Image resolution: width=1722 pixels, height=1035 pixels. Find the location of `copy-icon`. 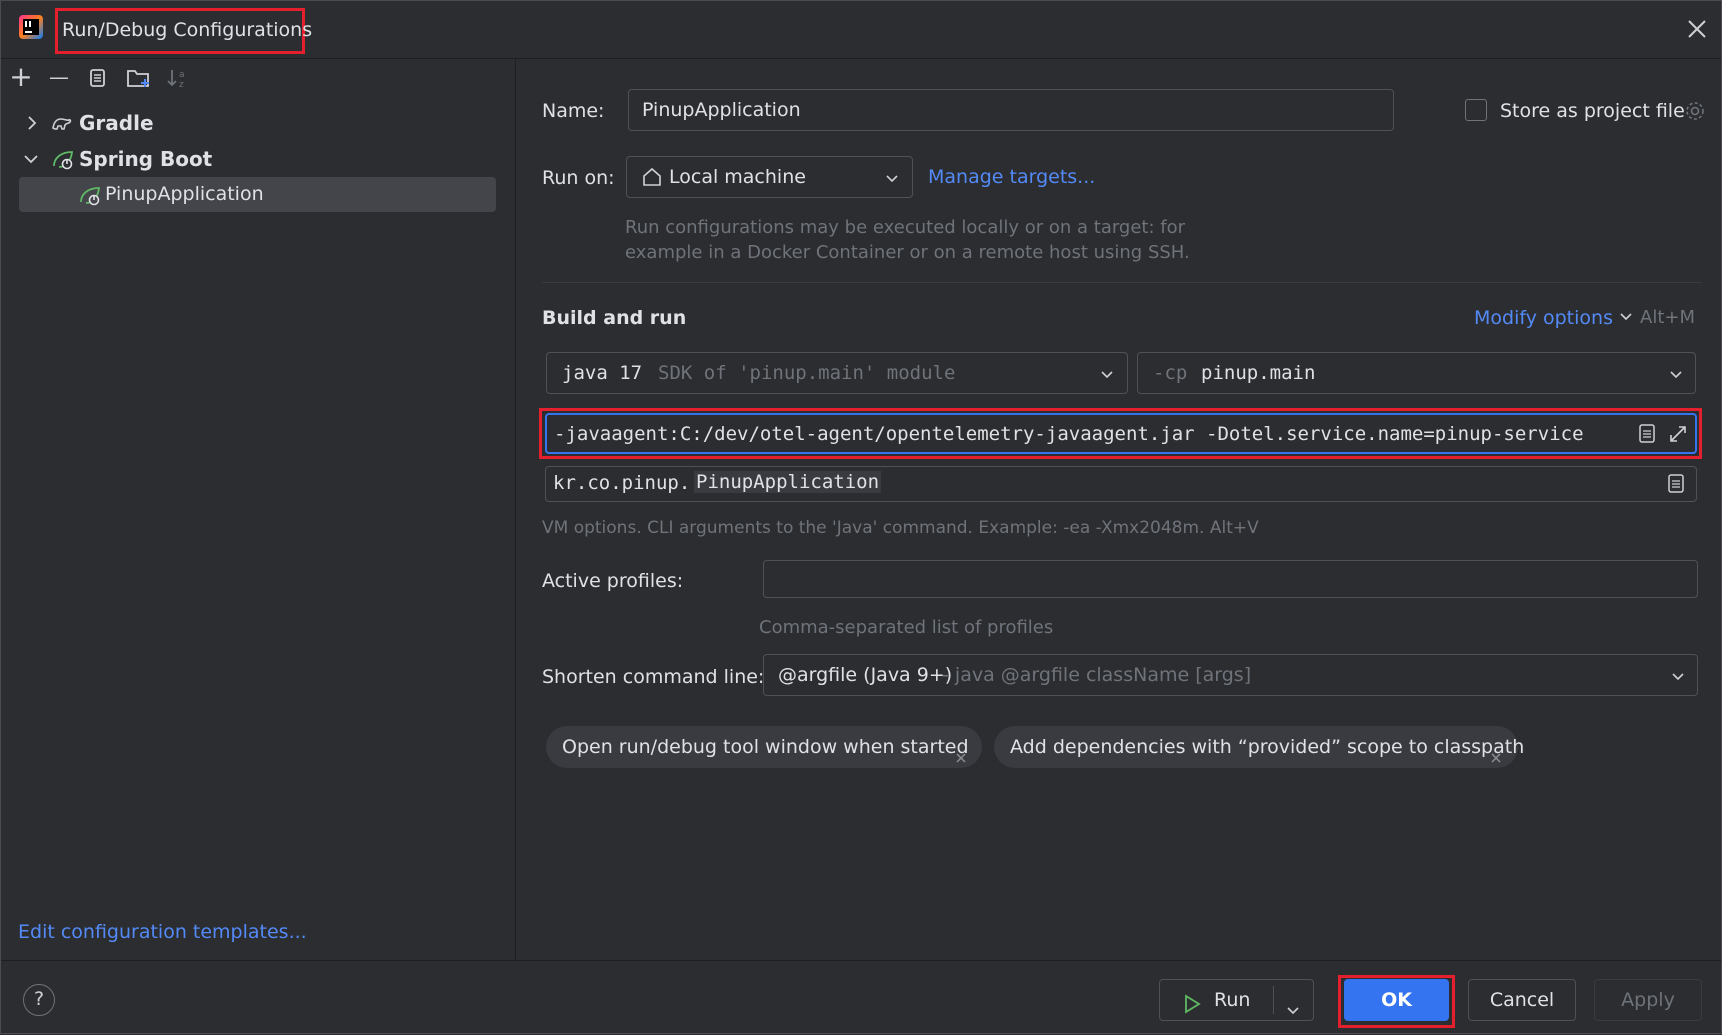

copy-icon is located at coordinates (98, 80).